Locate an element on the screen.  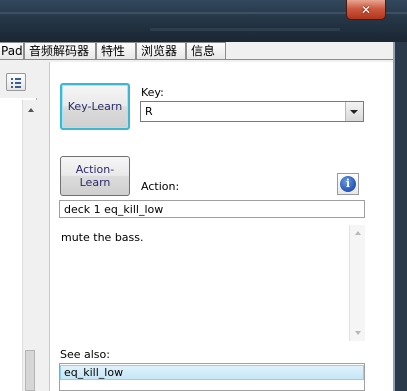
tab-info: 信息 is located at coordinates (206, 51).